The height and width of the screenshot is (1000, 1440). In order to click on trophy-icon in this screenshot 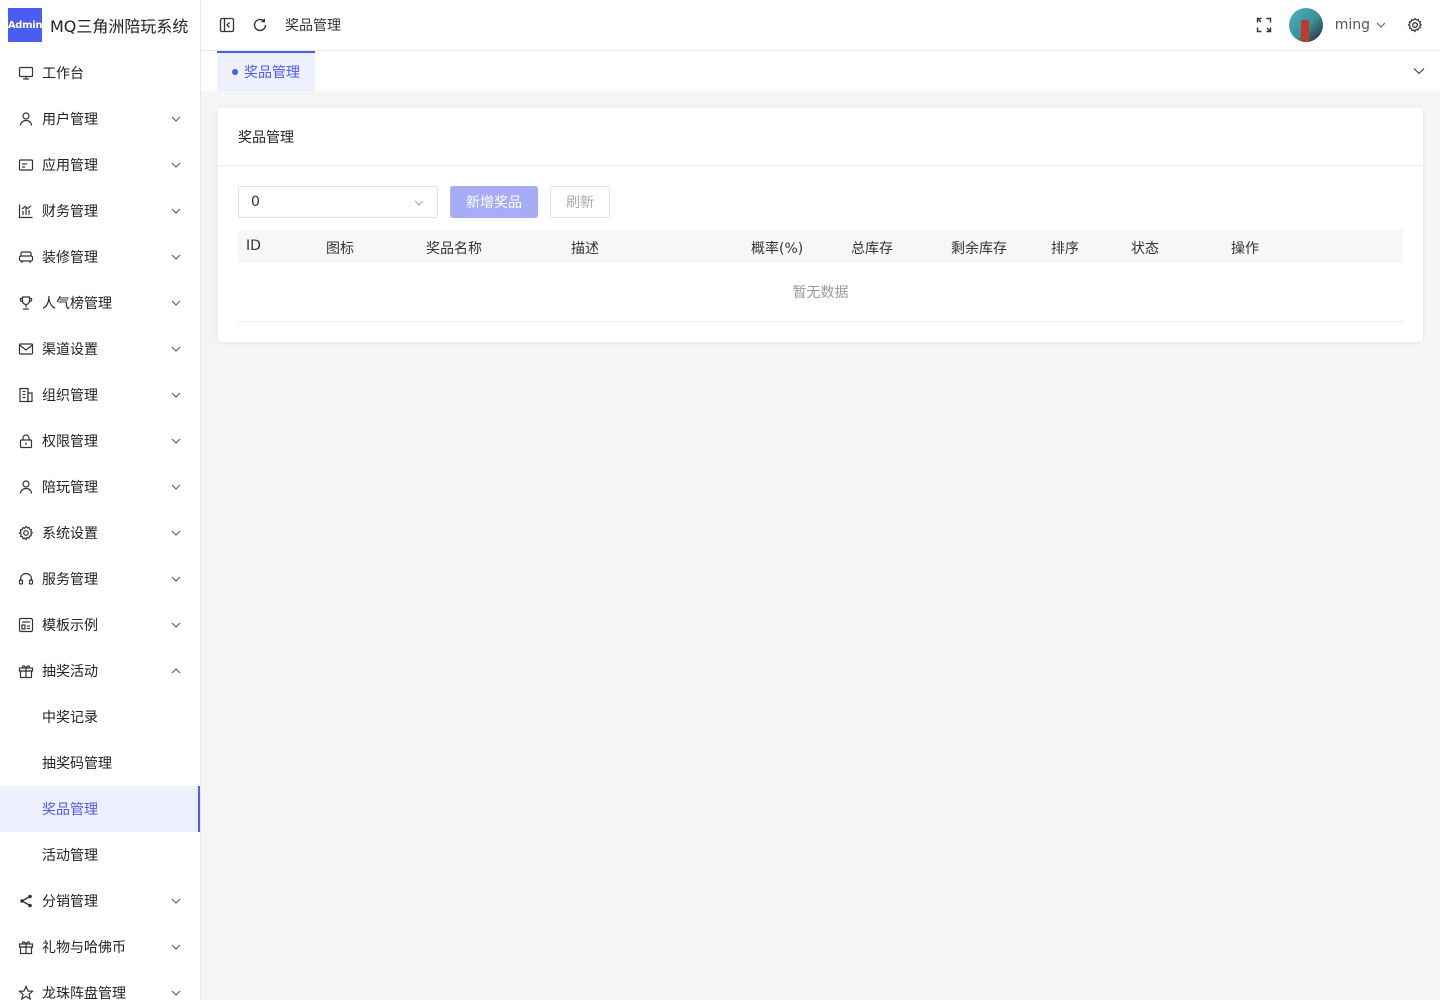, I will do `click(26, 303)`.